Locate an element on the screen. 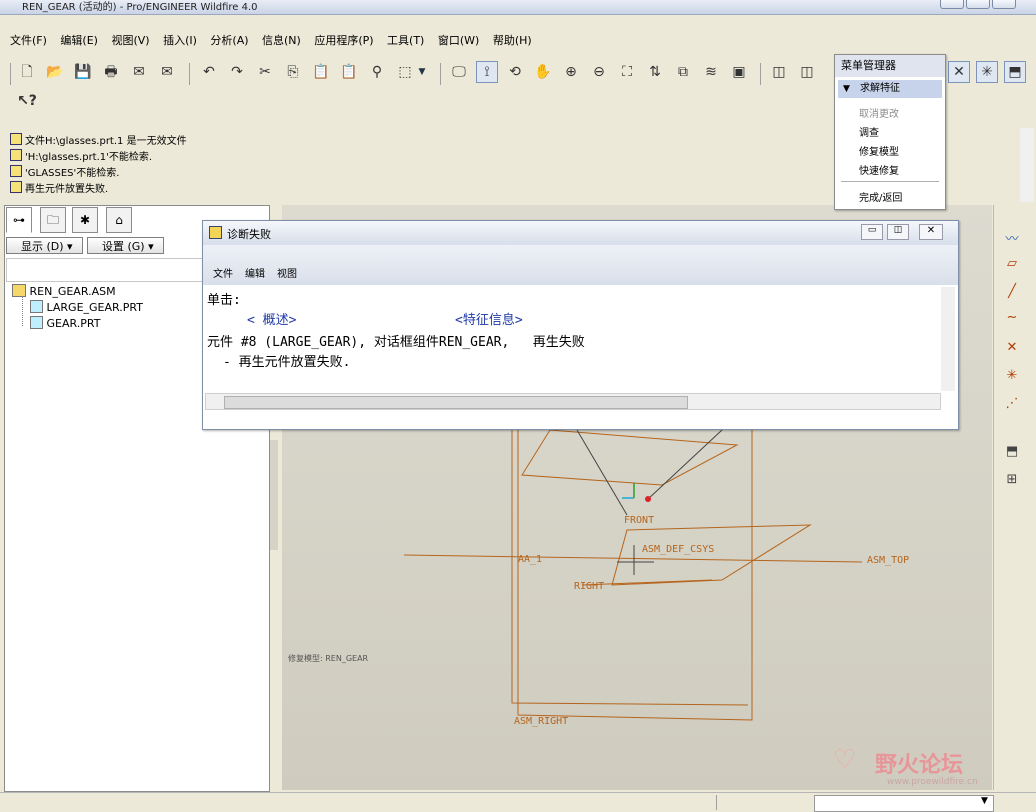 The height and width of the screenshot is (812, 1036). zoom-out-icon: ⊖ is located at coordinates (599, 72).